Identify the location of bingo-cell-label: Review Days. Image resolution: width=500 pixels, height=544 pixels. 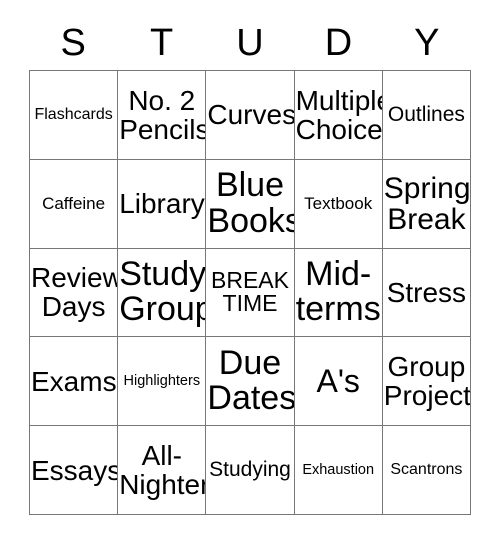
(75, 292).